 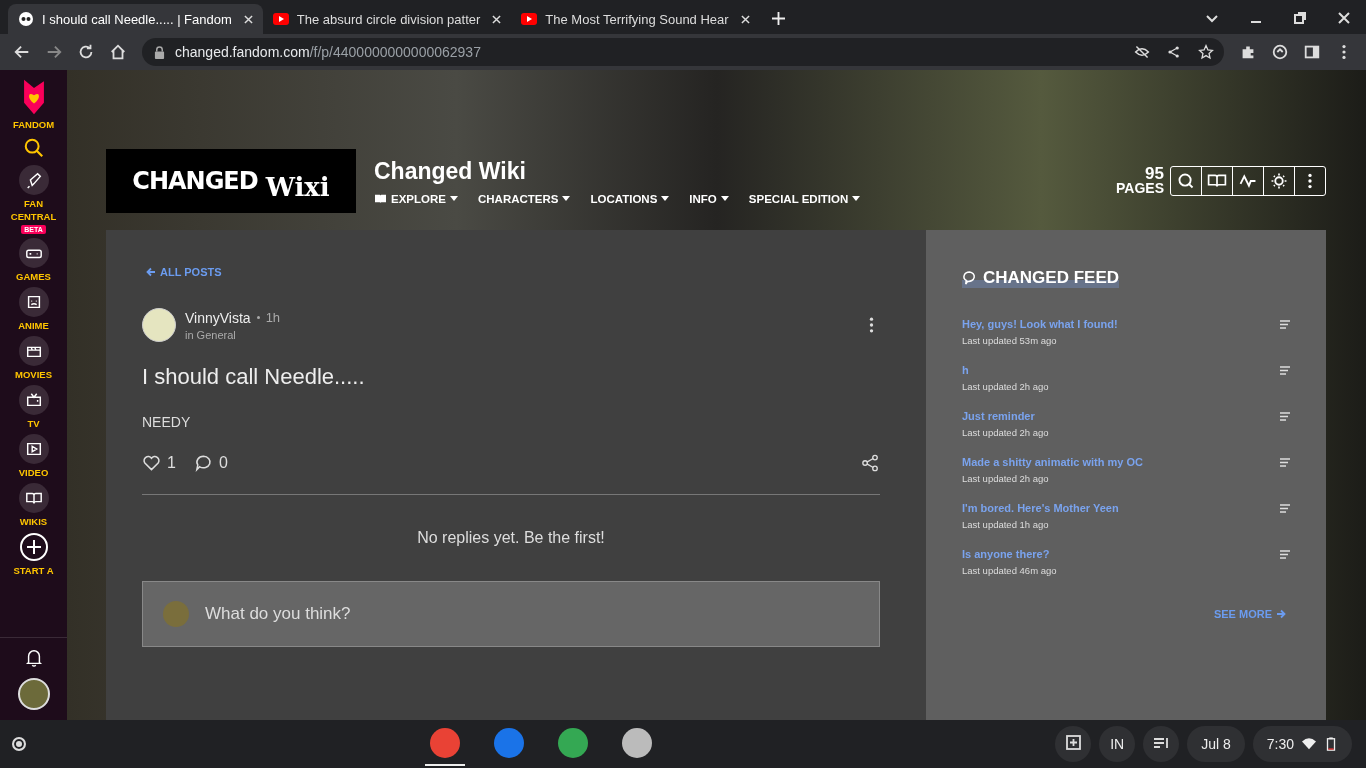 I want to click on rail-label: GAMES, so click(x=33, y=276).